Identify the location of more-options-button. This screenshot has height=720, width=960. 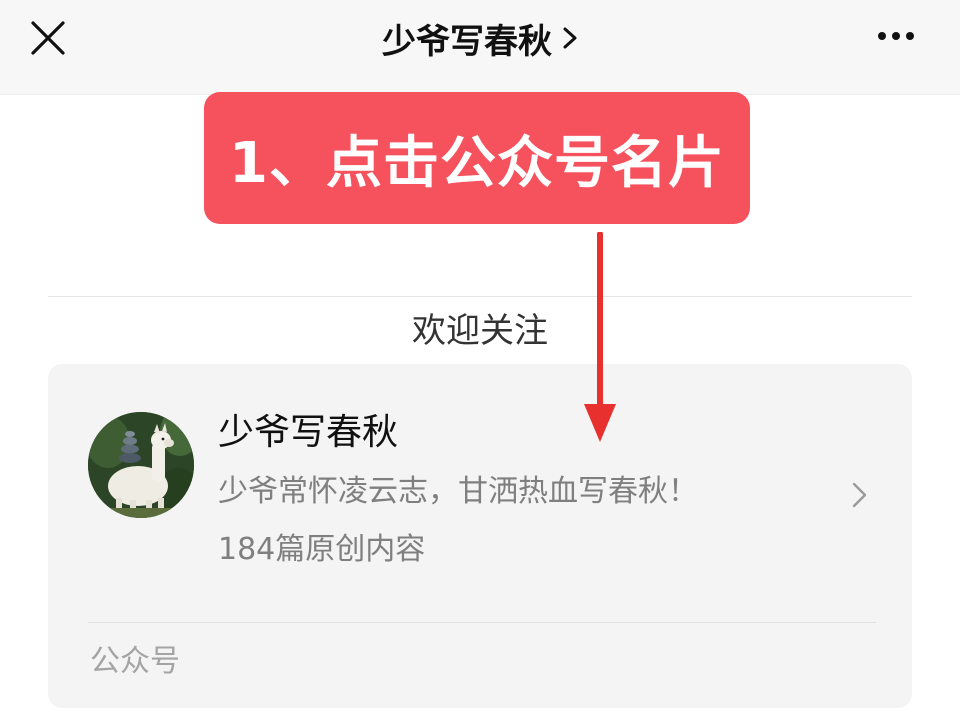
(896, 36).